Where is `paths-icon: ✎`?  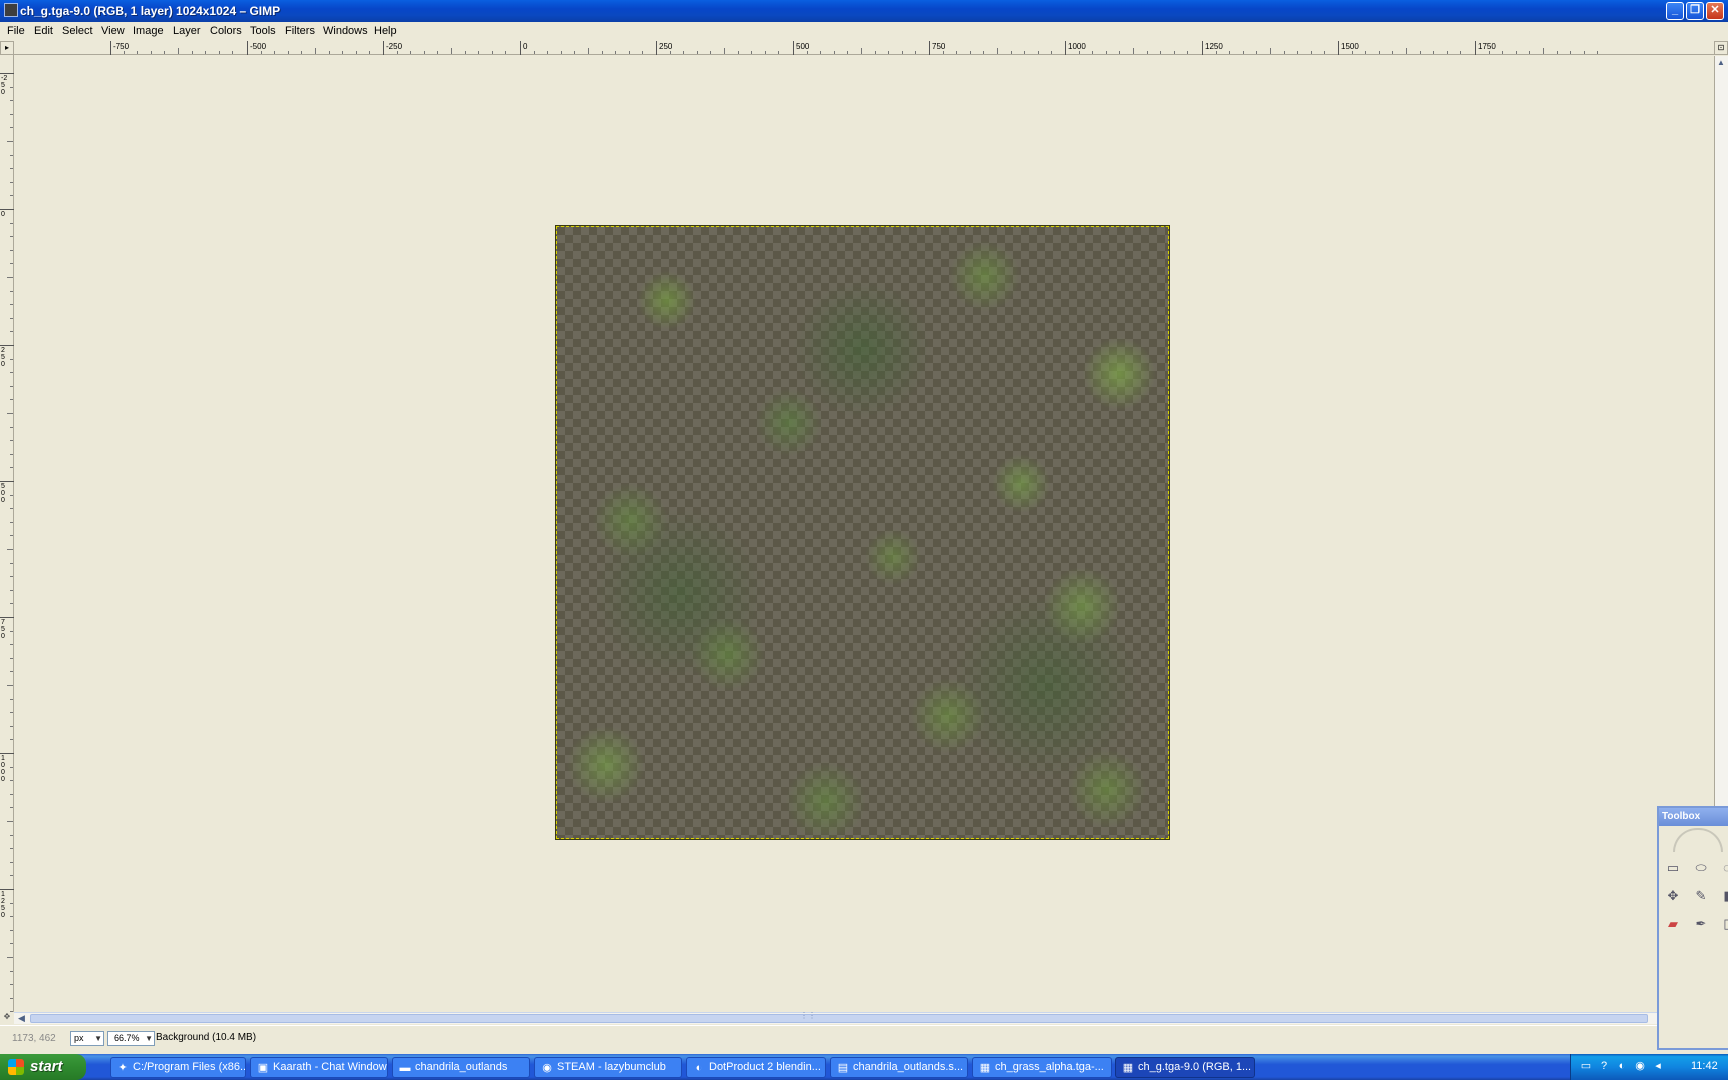
paths-icon: ✎ is located at coordinates (1701, 896).